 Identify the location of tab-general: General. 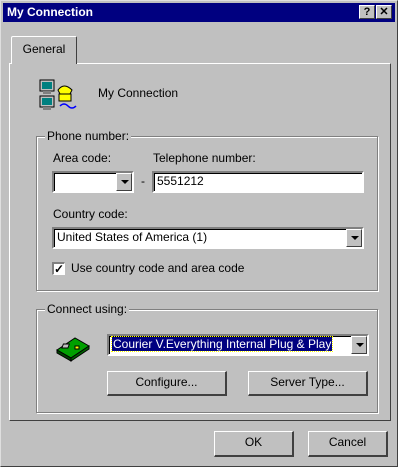
(44, 50).